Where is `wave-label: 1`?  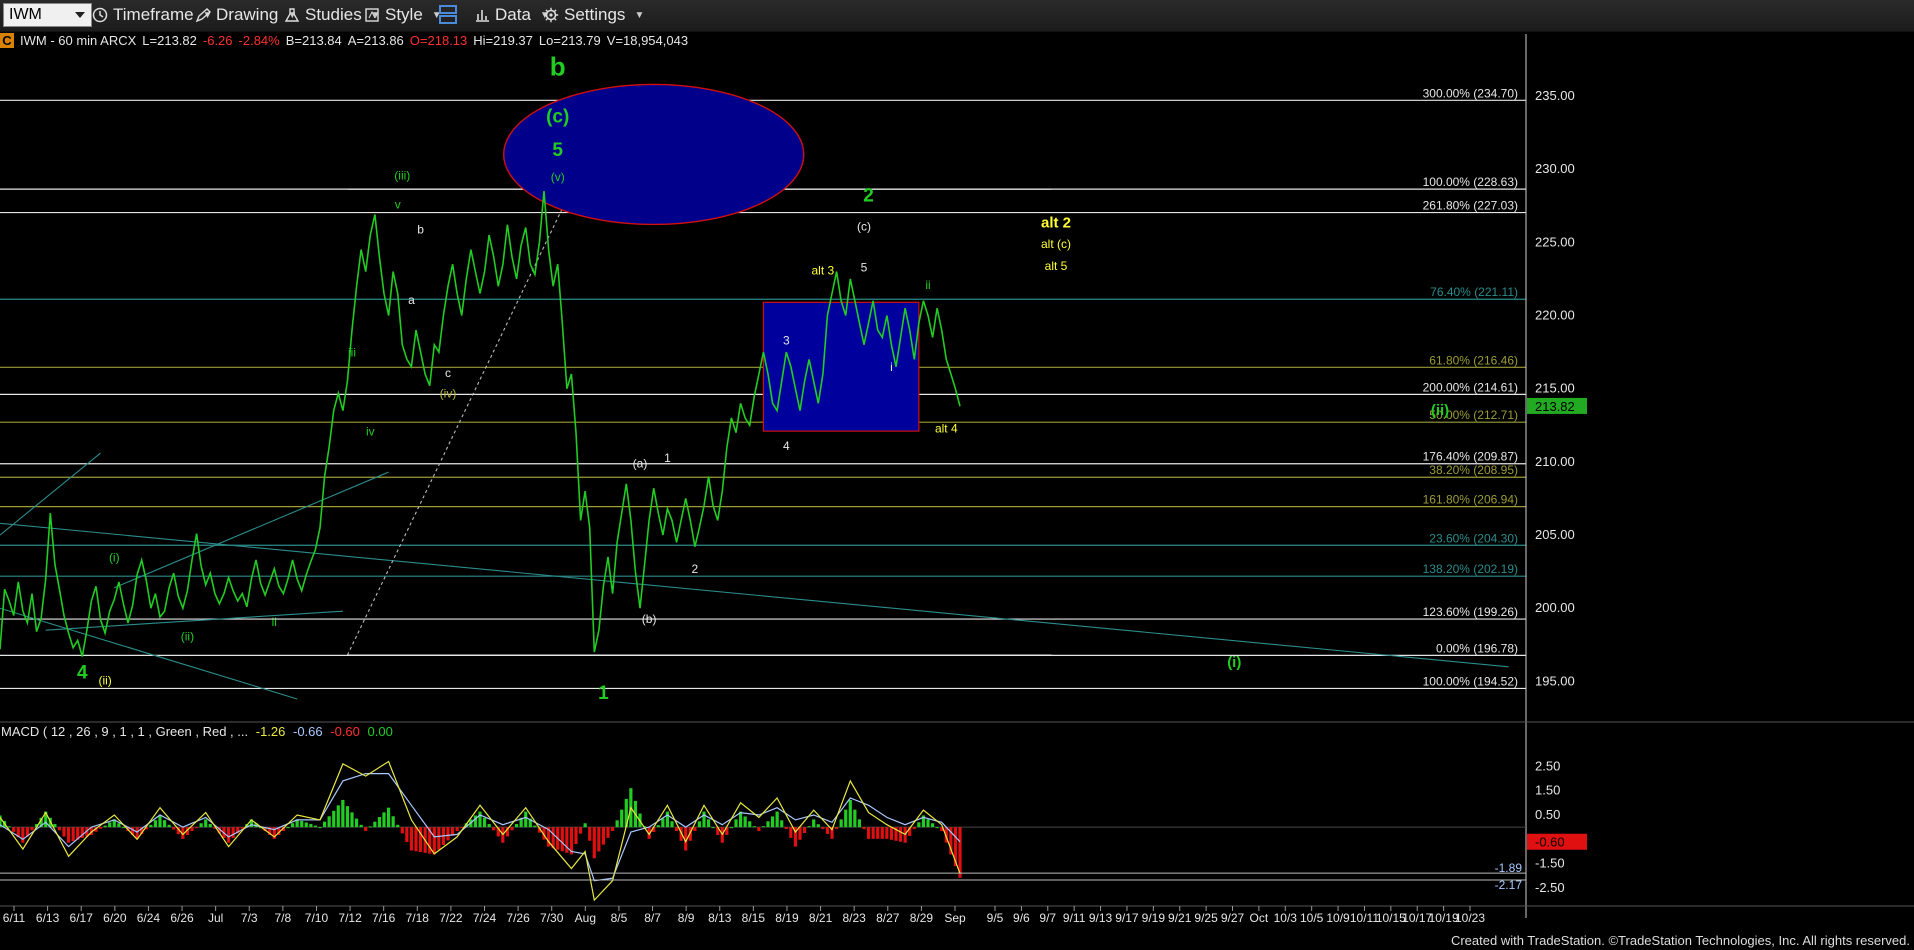
wave-label: 1 is located at coordinates (667, 458).